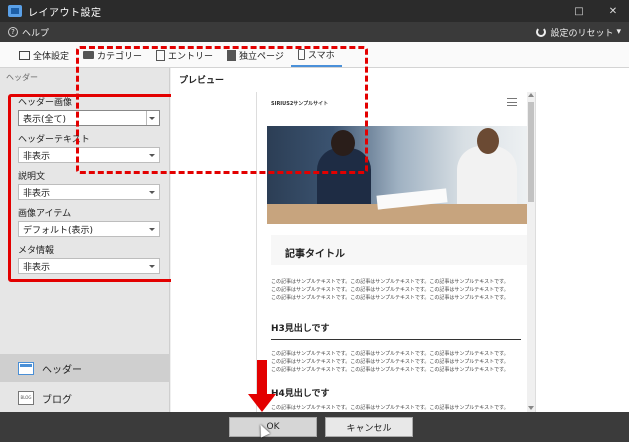 This screenshot has height=442, width=629. I want to click on nav-label: ヘッダー, so click(62, 370).